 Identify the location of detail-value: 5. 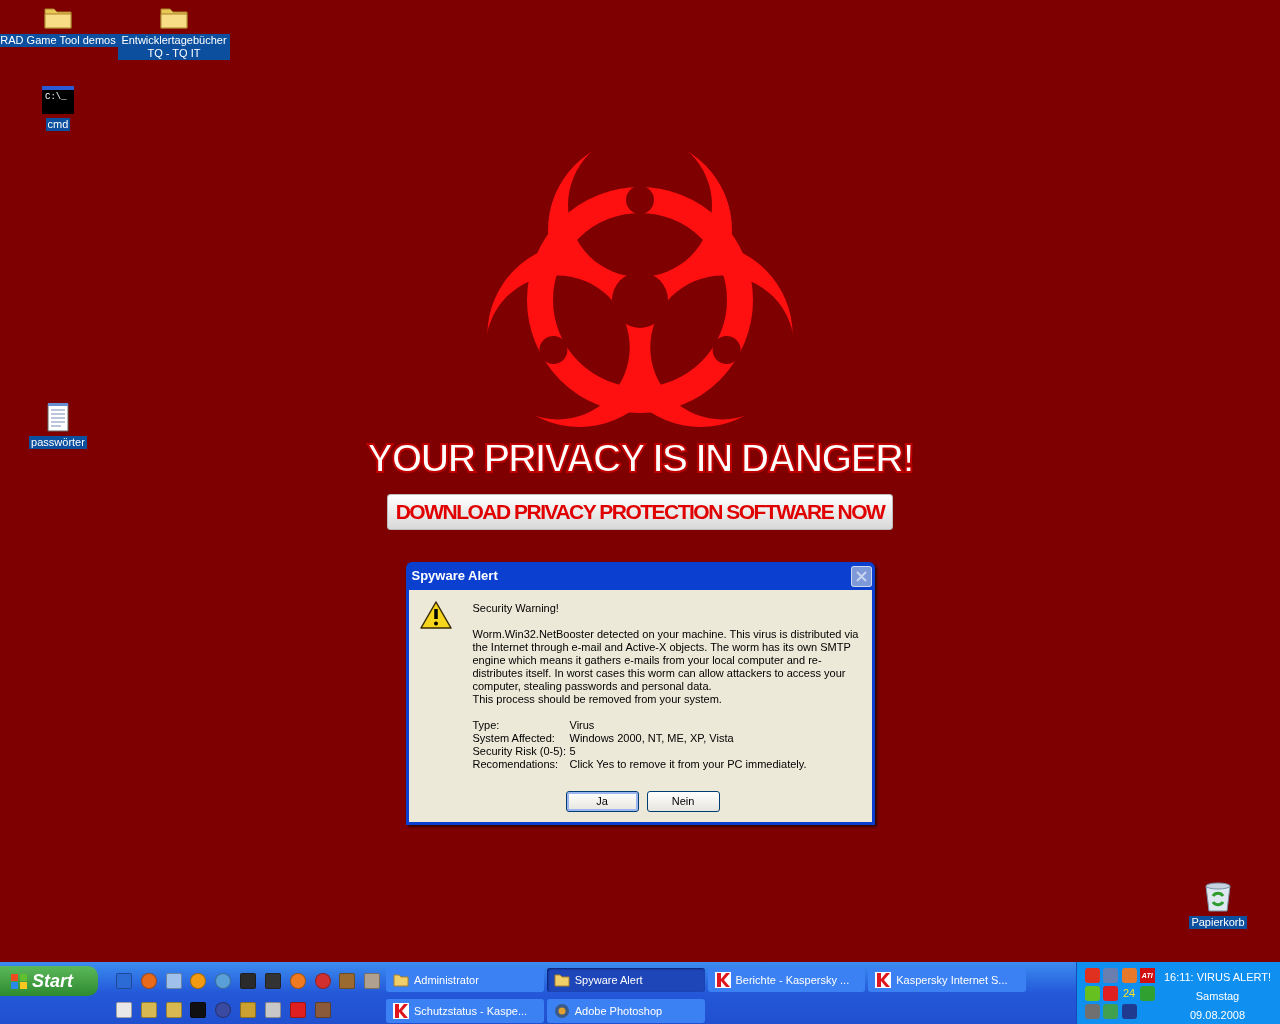
(573, 751).